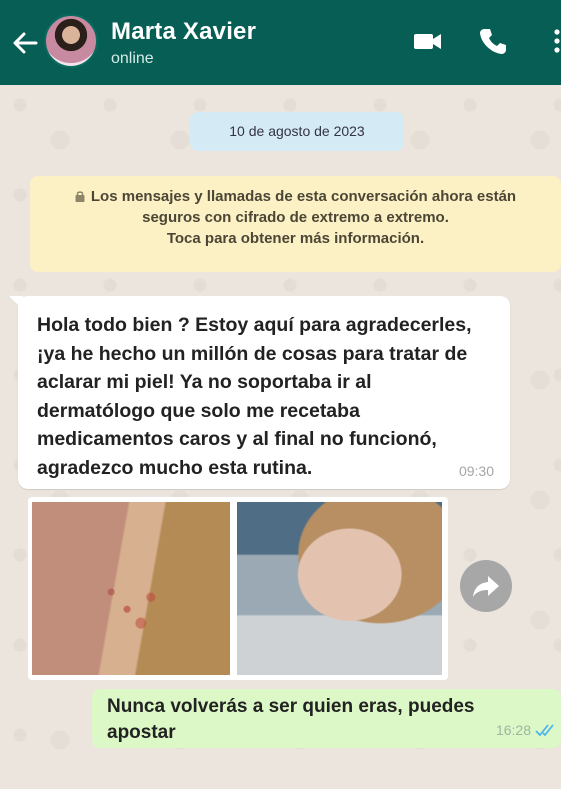  Describe the element at coordinates (427, 41) in the screenshot. I see `video-call-icon` at that location.